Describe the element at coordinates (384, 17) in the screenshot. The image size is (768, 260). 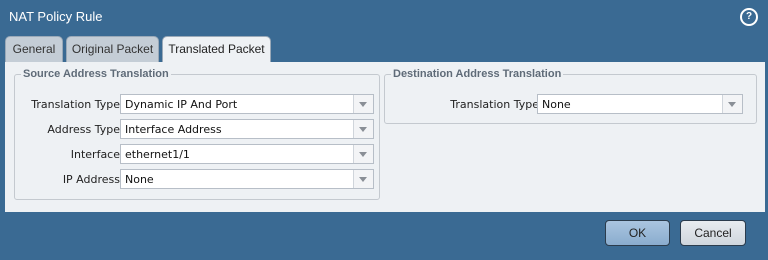
I see `dialog-title-bar: NAT Policy Rule ?` at that location.